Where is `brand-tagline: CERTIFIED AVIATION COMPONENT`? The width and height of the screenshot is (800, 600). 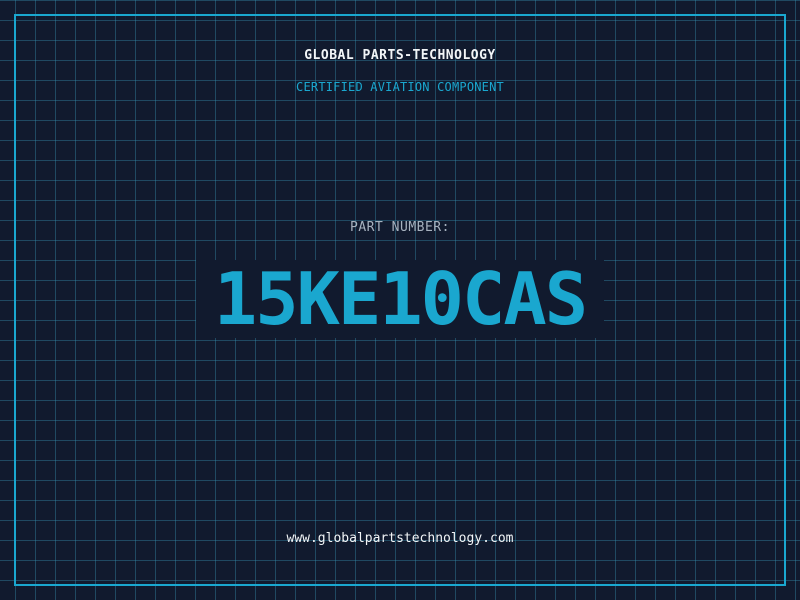
brand-tagline: CERTIFIED AVIATION COMPONENT is located at coordinates (400, 87).